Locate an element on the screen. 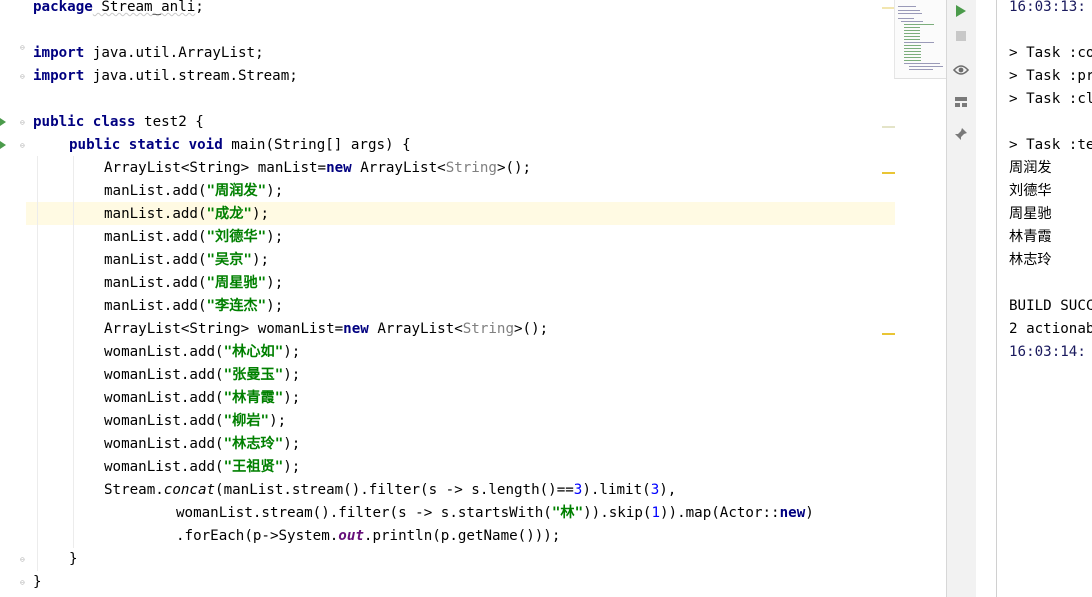 Image resolution: width=1092 pixels, height=597 pixels. console-line: > Task :pr is located at coordinates (1050, 76).